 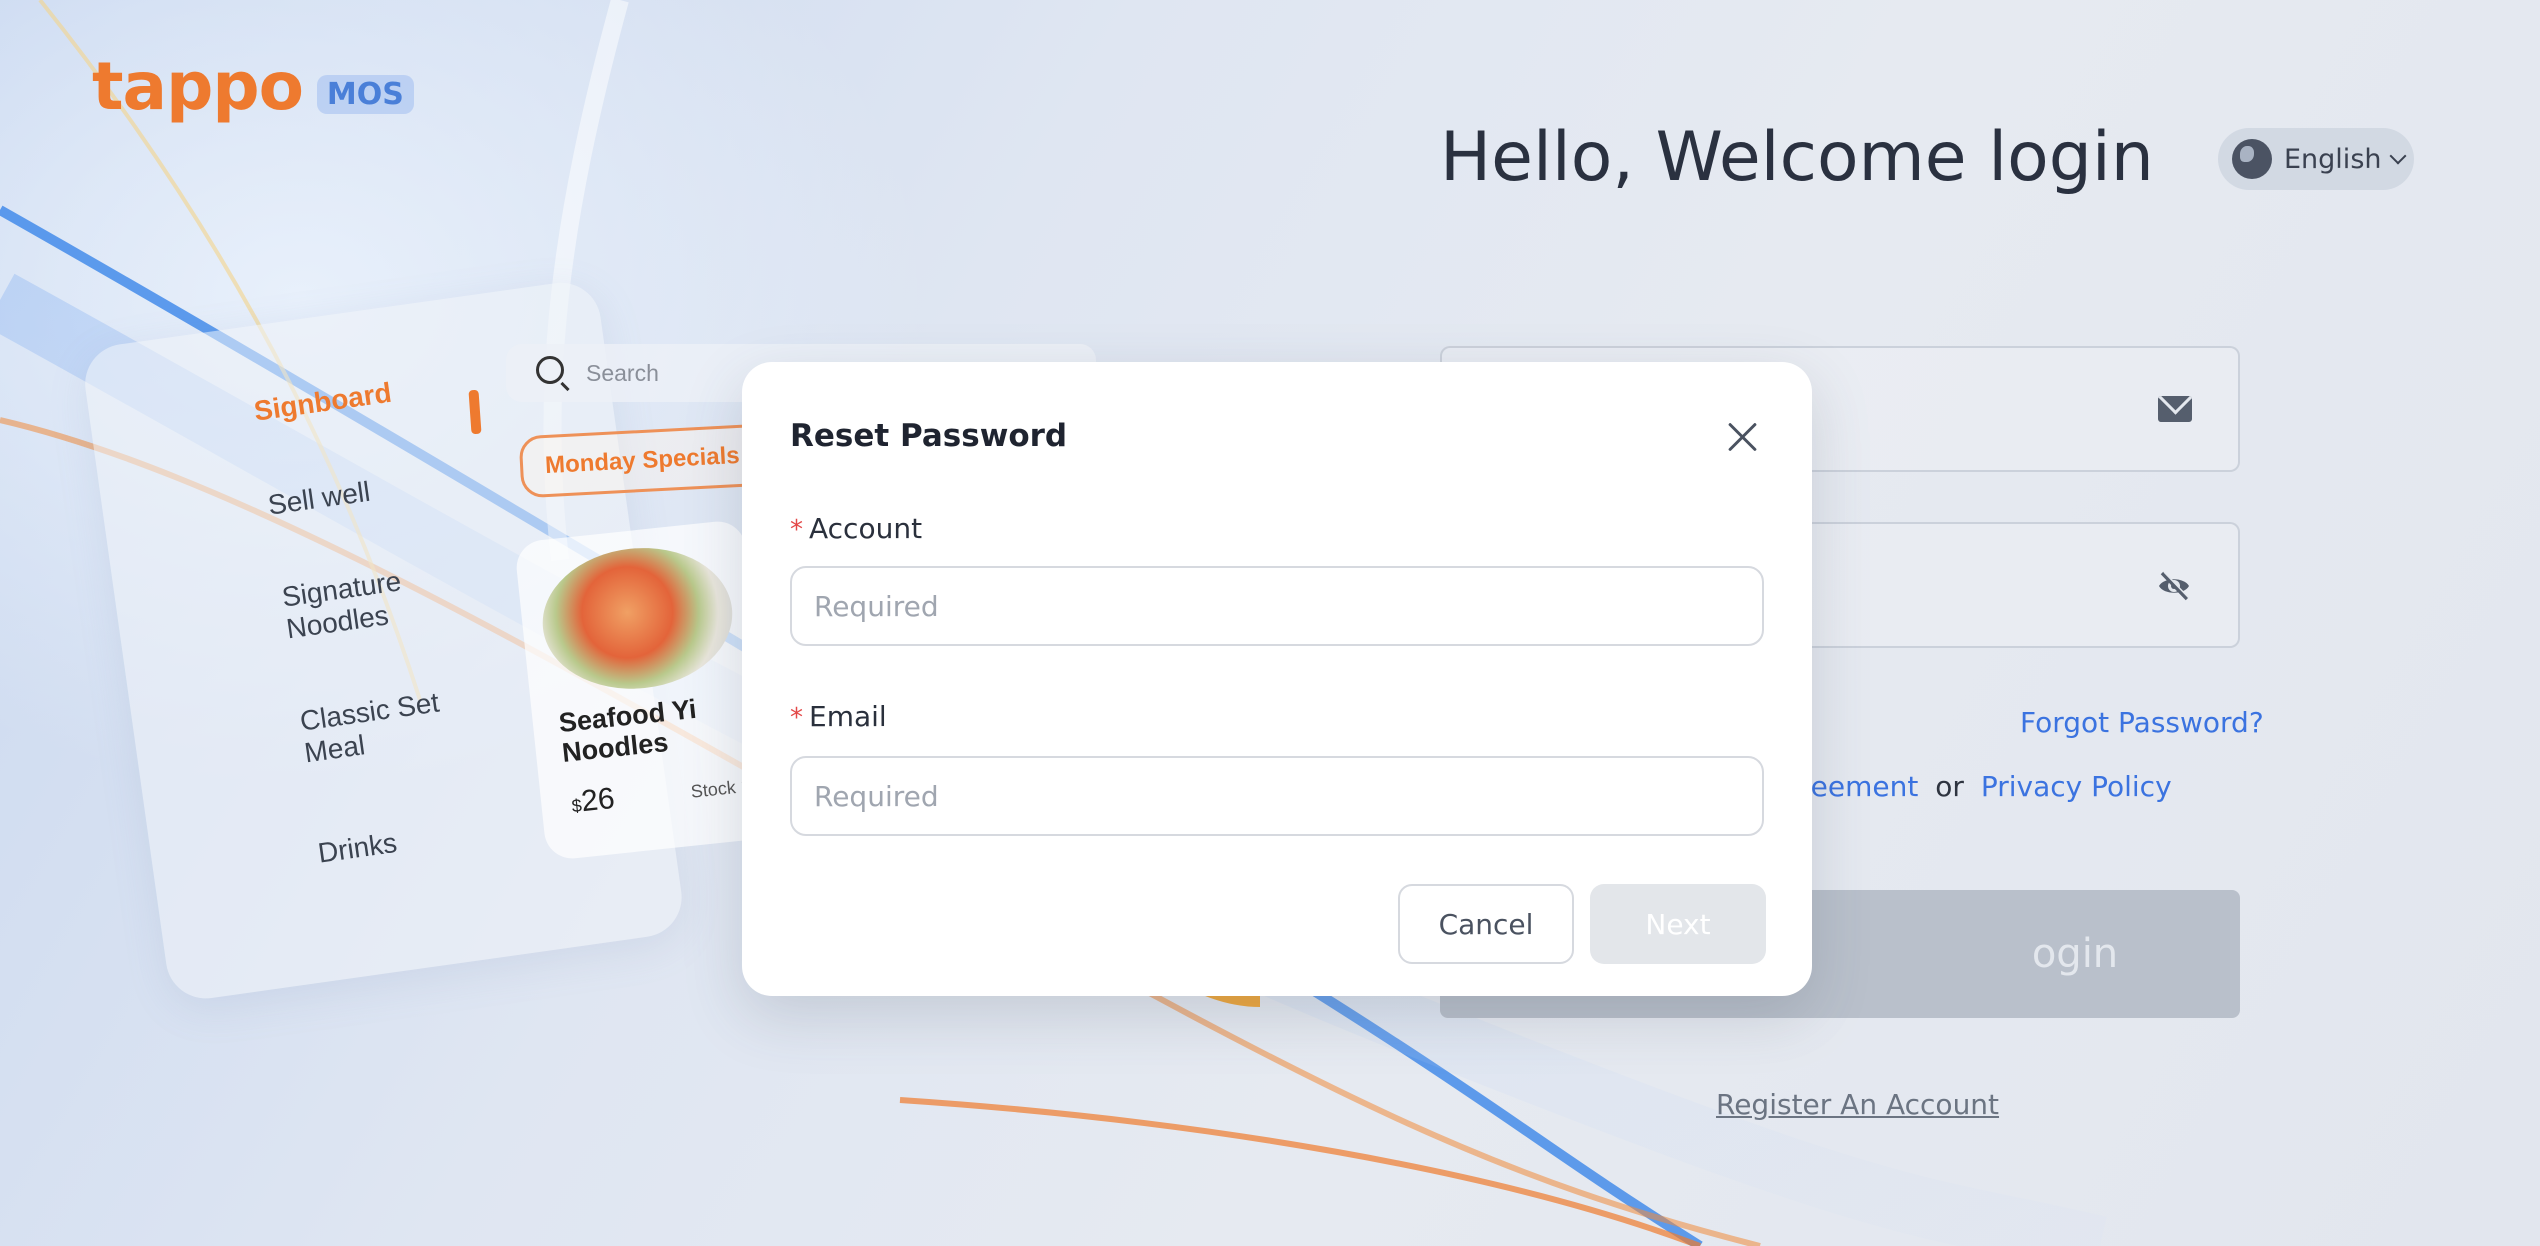 What do you see at coordinates (866, 528) in the screenshot?
I see `account-label-text: Account` at bounding box center [866, 528].